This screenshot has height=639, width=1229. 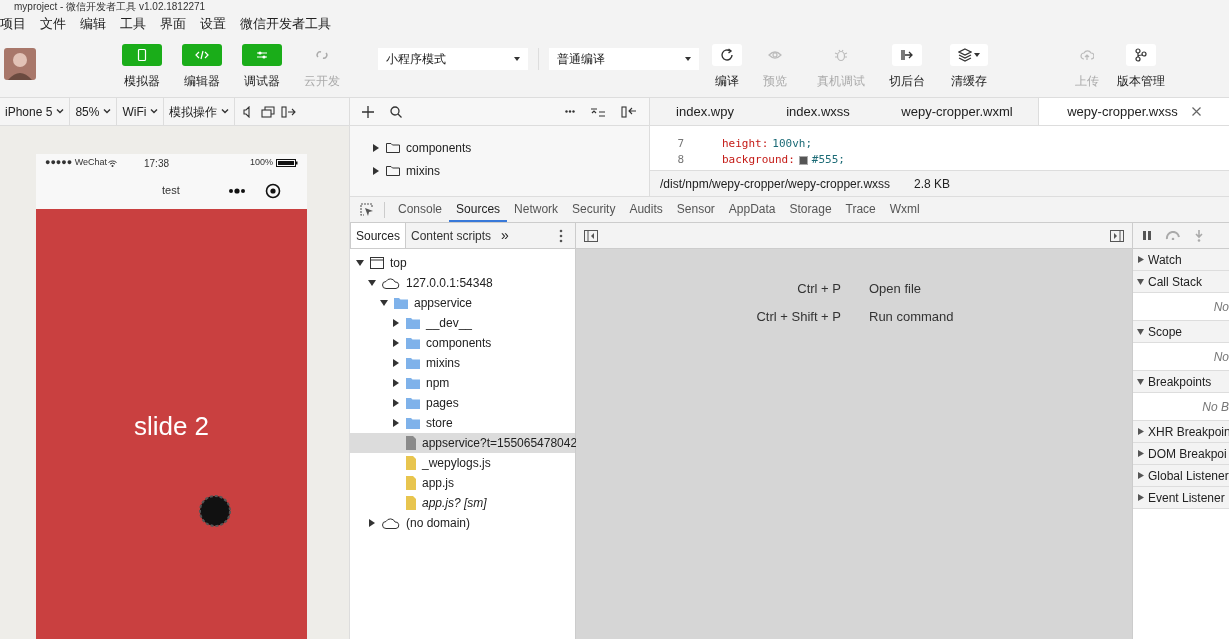 I want to click on shortcut-keys: Ctrl + P, so click(x=708, y=289).